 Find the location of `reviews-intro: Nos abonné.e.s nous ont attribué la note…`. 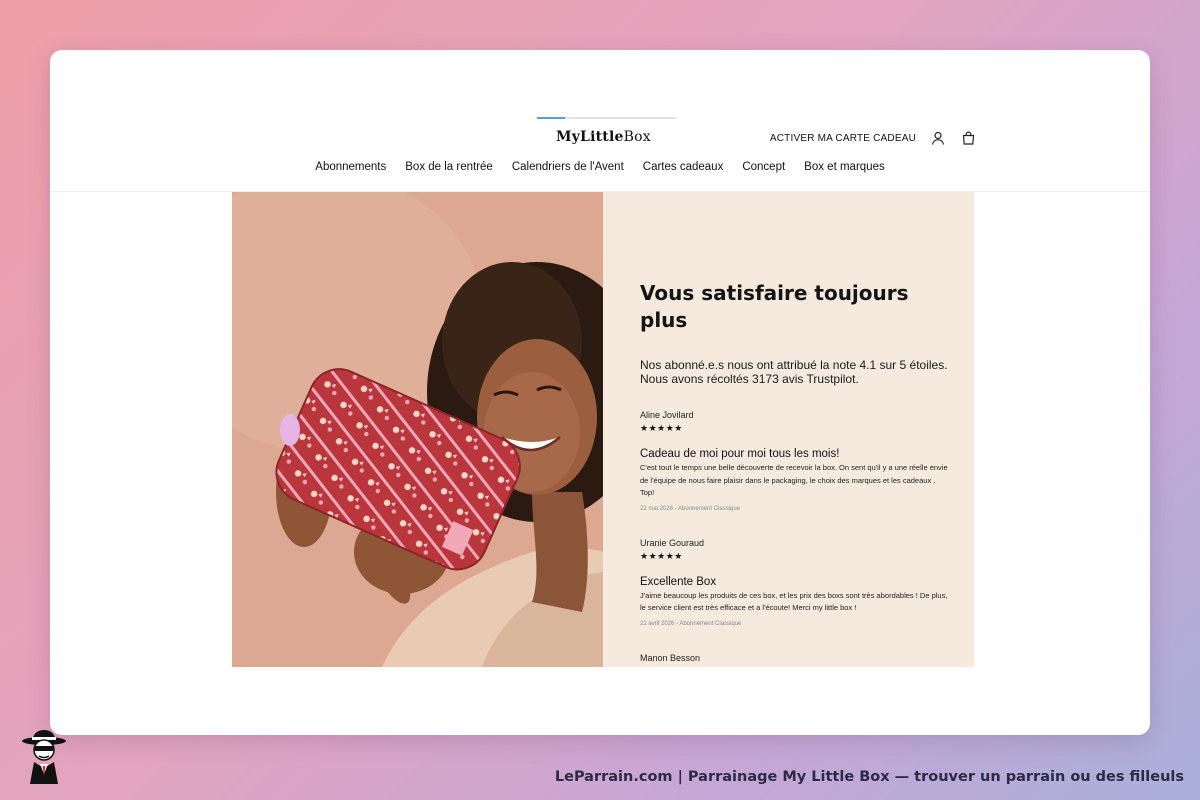

reviews-intro: Nos abonné.e.s nous ont attribué la note… is located at coordinates (795, 372).